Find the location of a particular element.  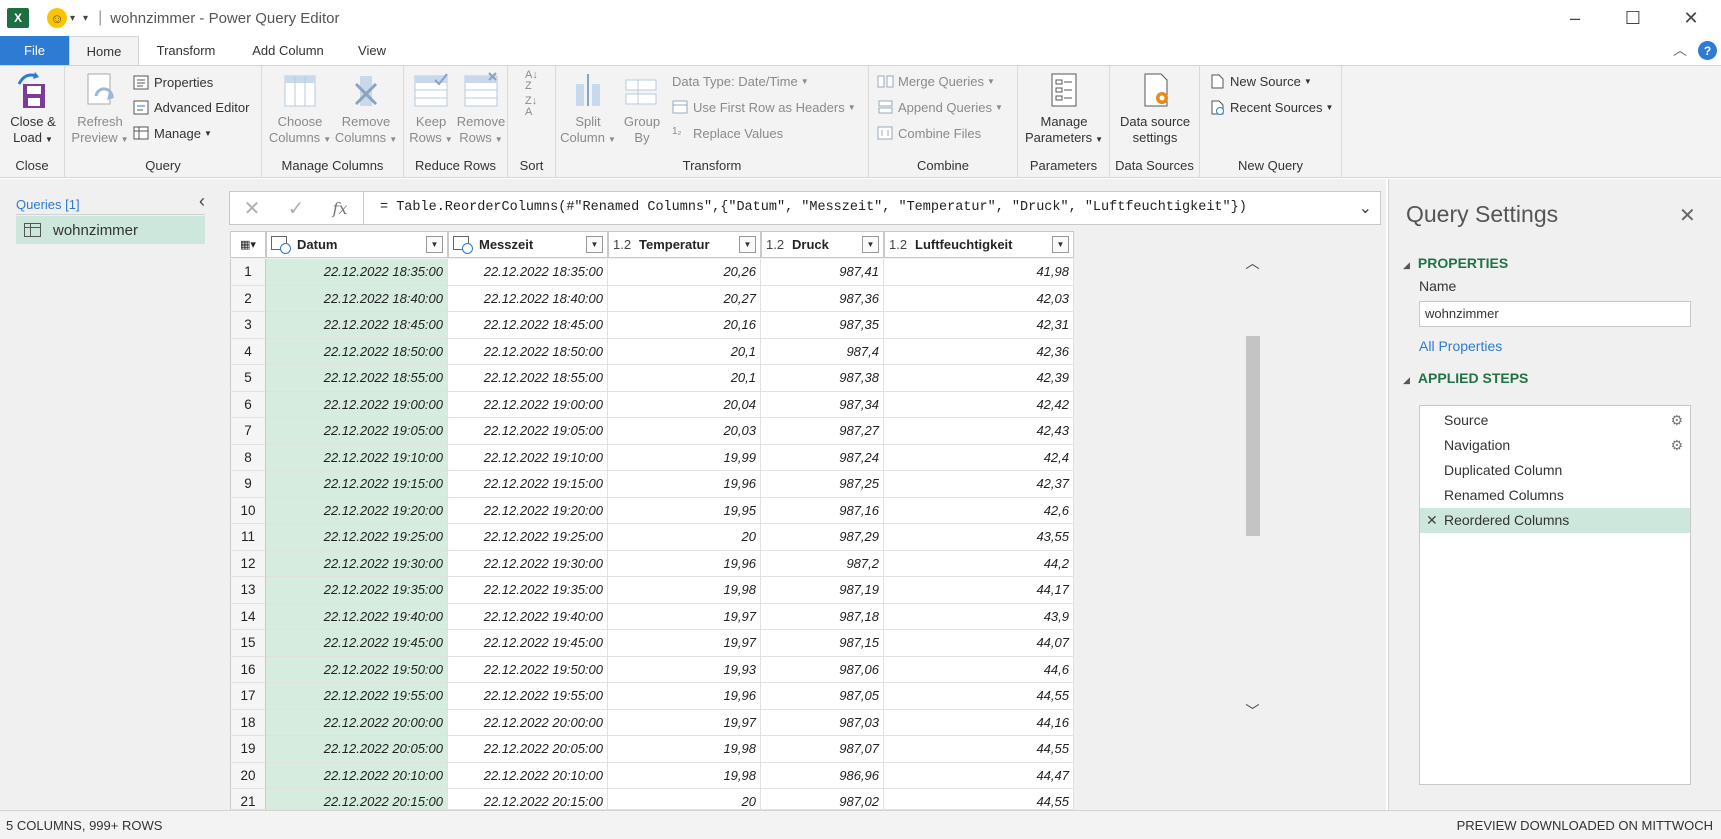

close-load-button: Close & Load ▼ is located at coordinates (33, 109).